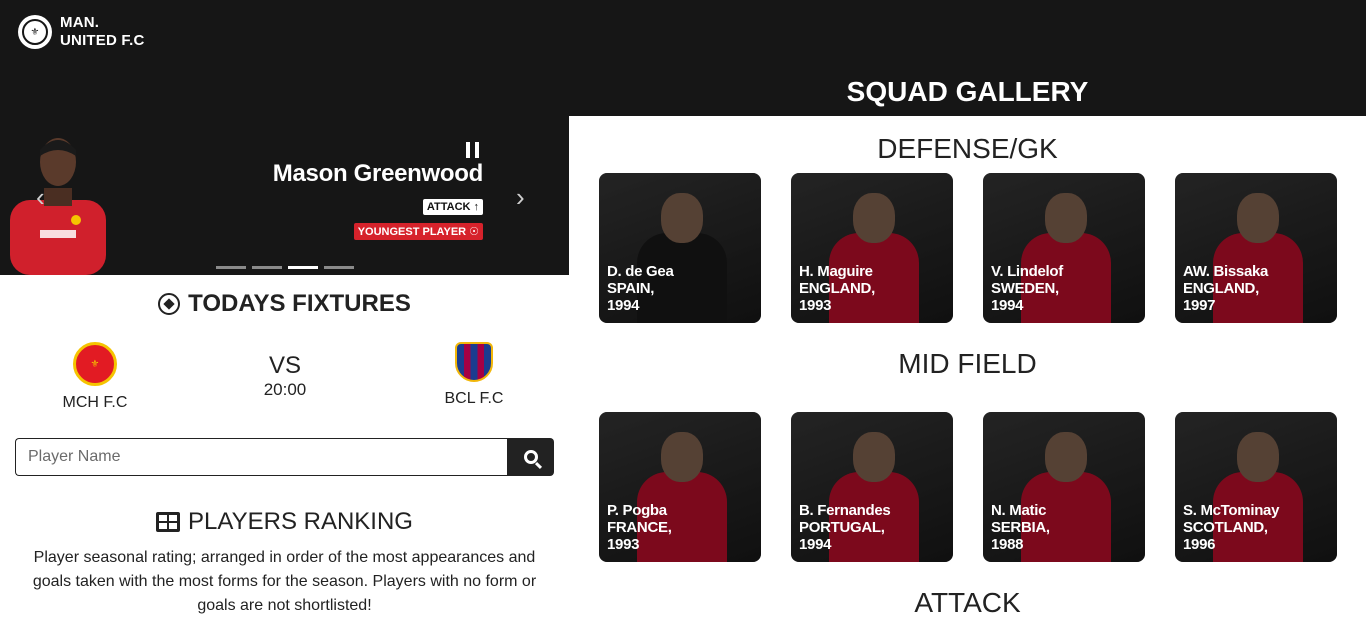 The height and width of the screenshot is (625, 1366). I want to click on carousel-indicators, so click(285, 267).